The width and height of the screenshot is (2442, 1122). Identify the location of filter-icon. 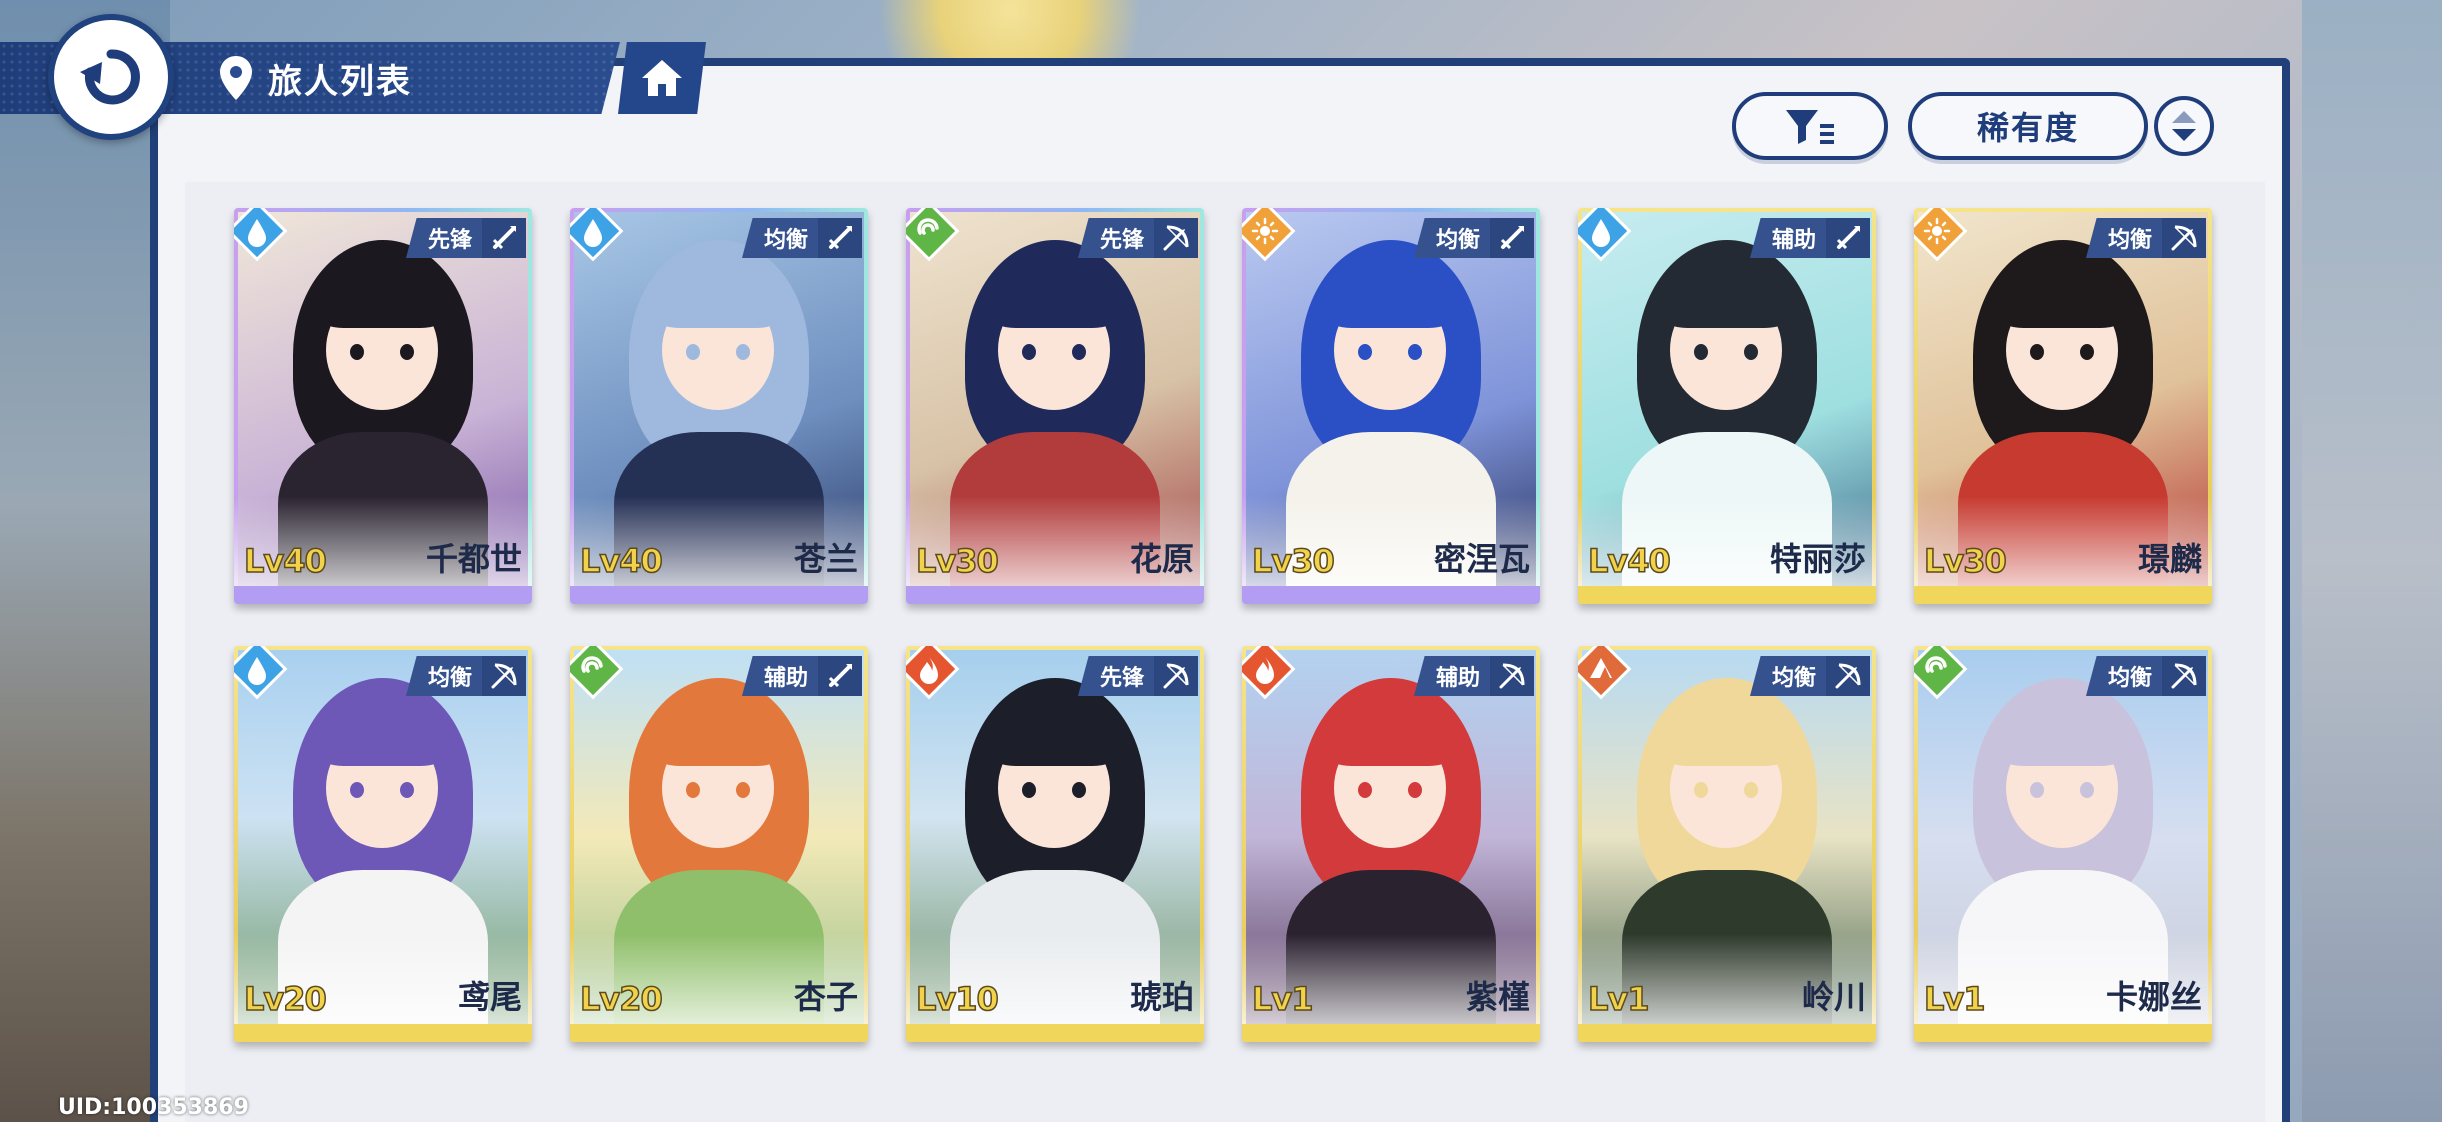
(1810, 127).